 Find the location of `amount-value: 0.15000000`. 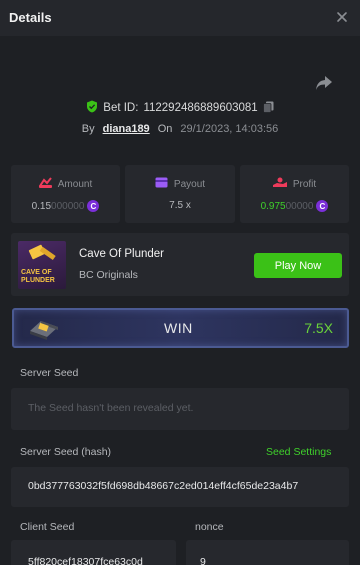

amount-value: 0.15000000 is located at coordinates (58, 206).